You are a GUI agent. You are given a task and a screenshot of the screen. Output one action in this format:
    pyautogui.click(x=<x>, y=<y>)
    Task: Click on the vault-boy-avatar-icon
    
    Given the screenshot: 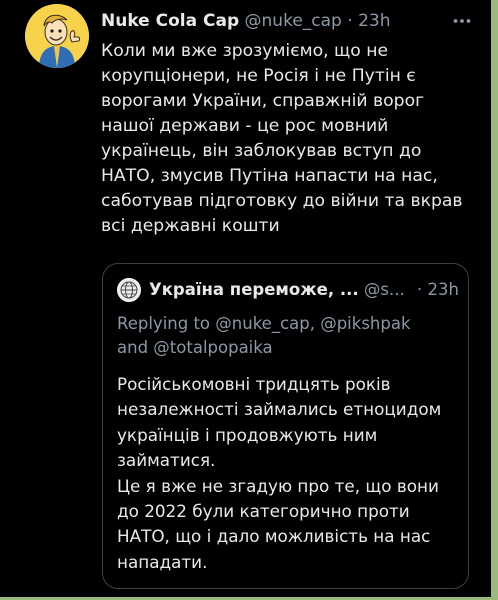 What is the action you would take?
    pyautogui.click(x=57, y=36)
    